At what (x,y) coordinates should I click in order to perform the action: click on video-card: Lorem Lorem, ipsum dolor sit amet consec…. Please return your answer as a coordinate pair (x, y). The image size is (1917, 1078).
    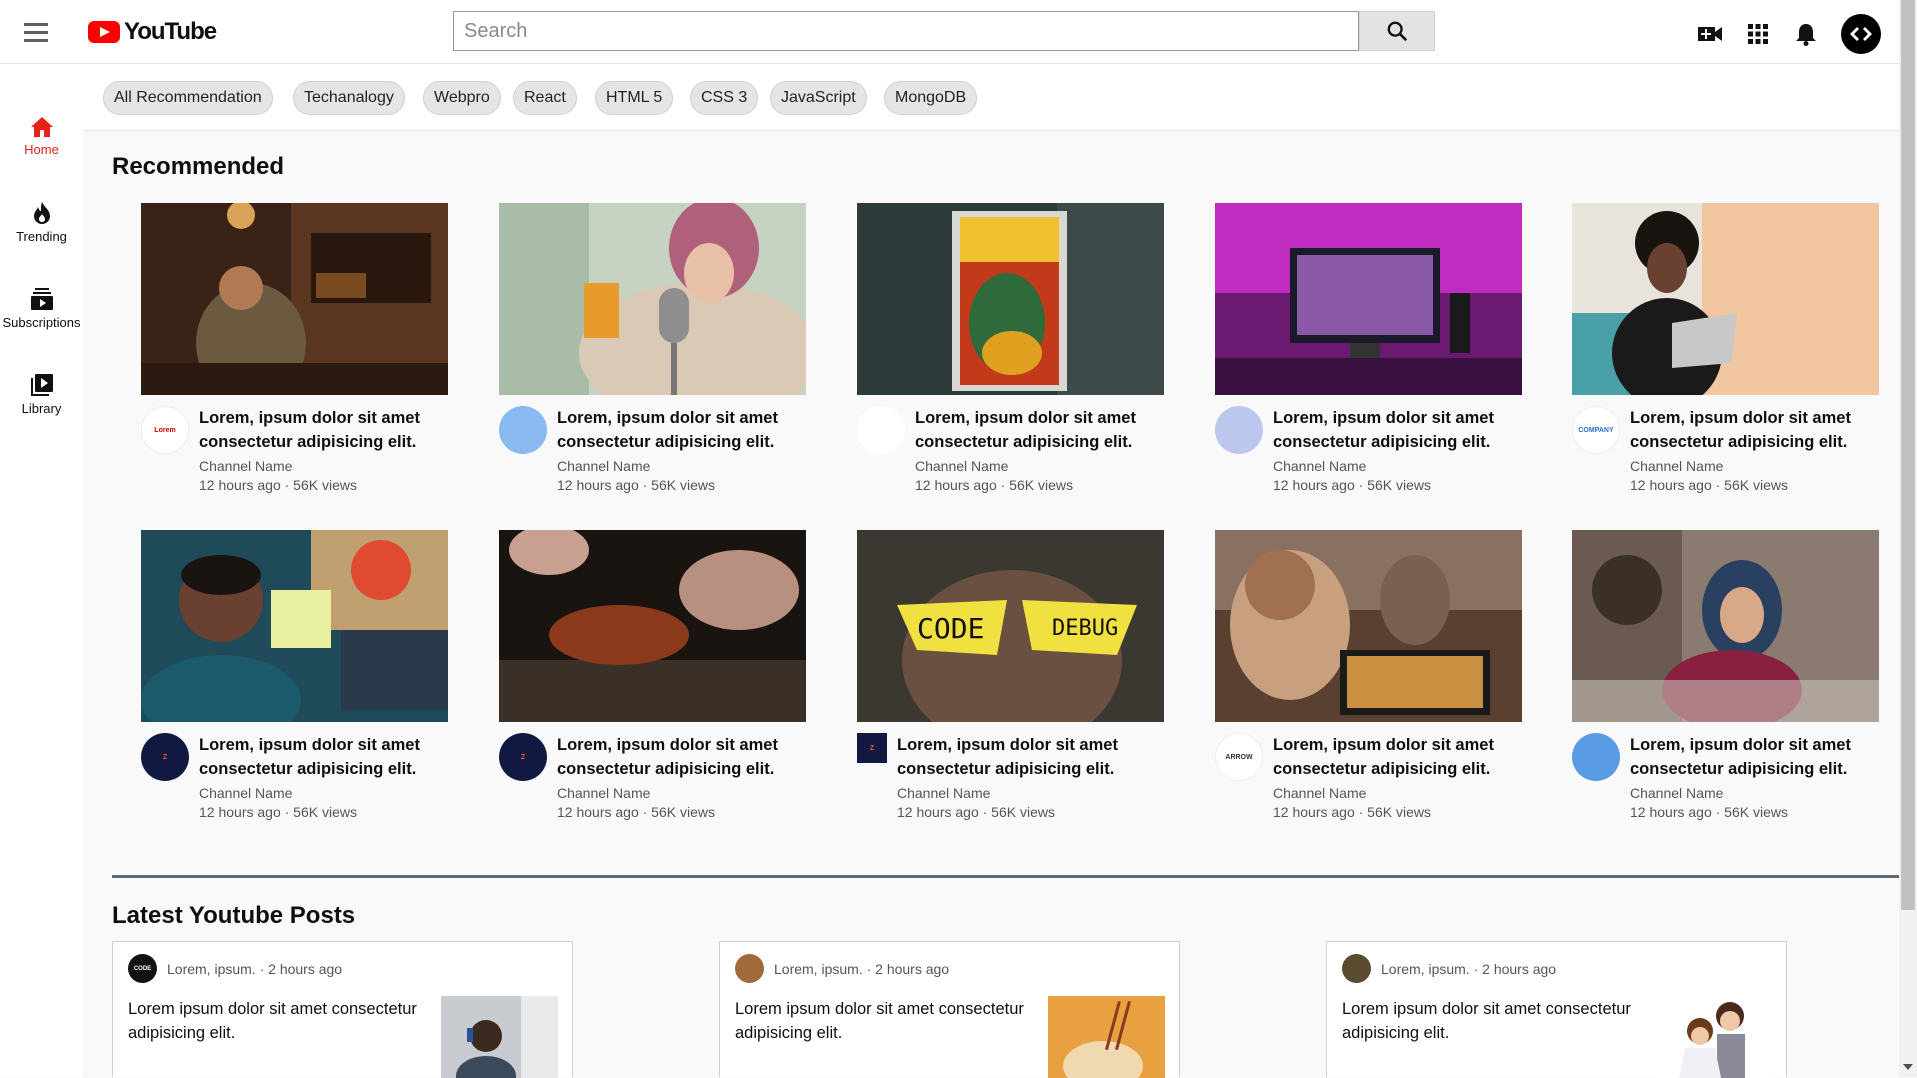
    Looking at the image, I should click on (294, 348).